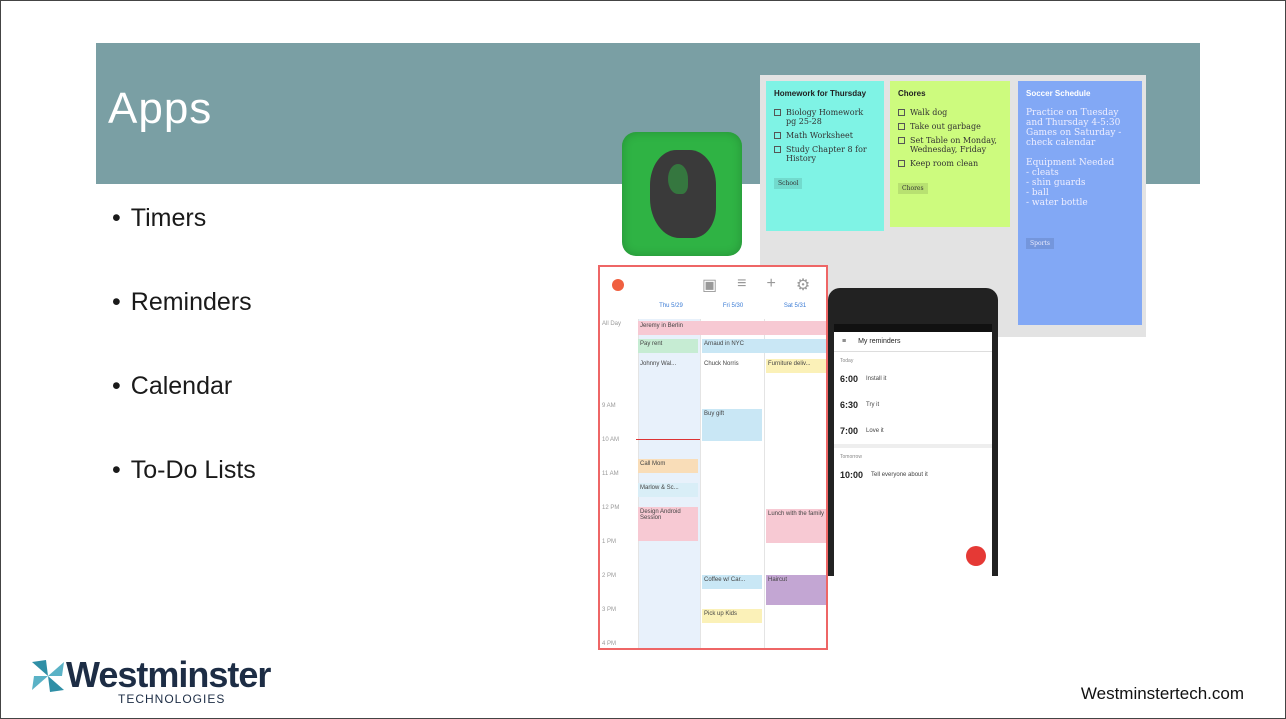  Describe the element at coordinates (1162, 693) in the screenshot. I see `footer-url: Westminstertech.com` at that location.